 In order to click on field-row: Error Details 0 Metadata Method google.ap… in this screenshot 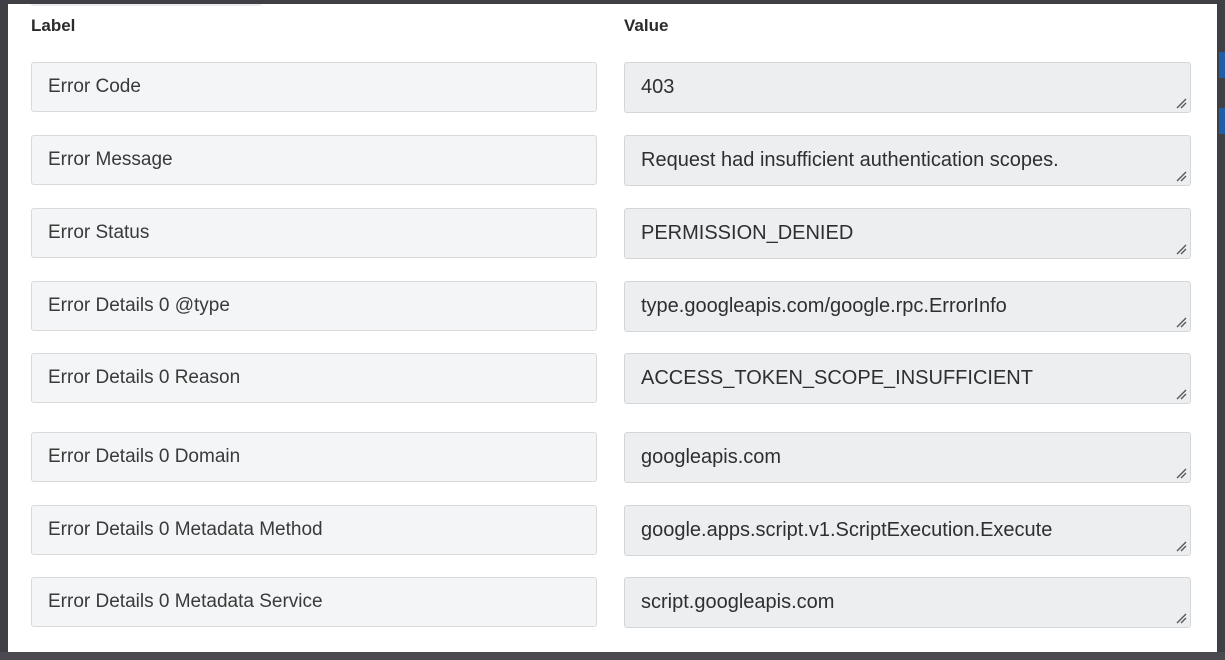, I will do `click(611, 530)`.